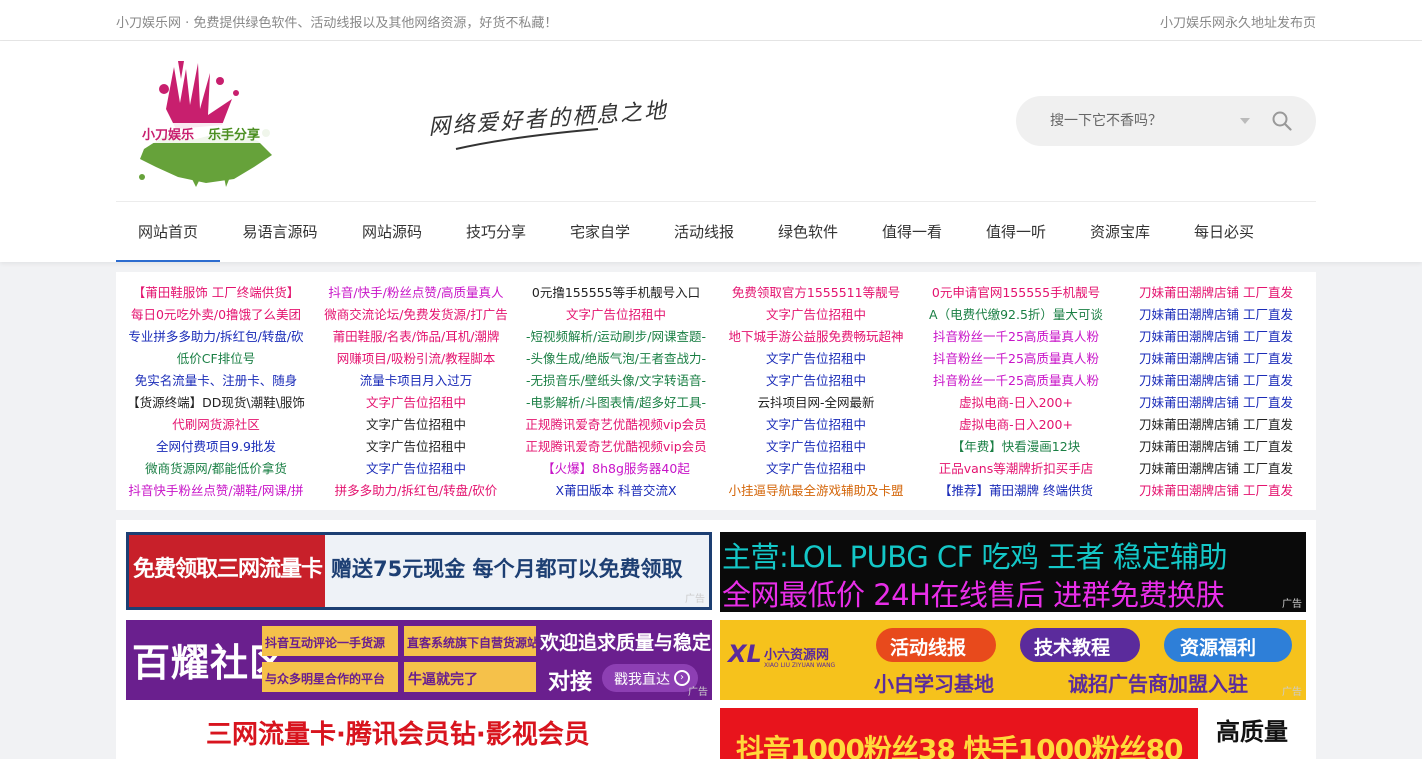 This screenshot has width=1422, height=759. I want to click on banner-free-data-card: 免费领取三网流量卡 赠送75元现金 每个月都可以免费领取 广告, so click(419, 571).